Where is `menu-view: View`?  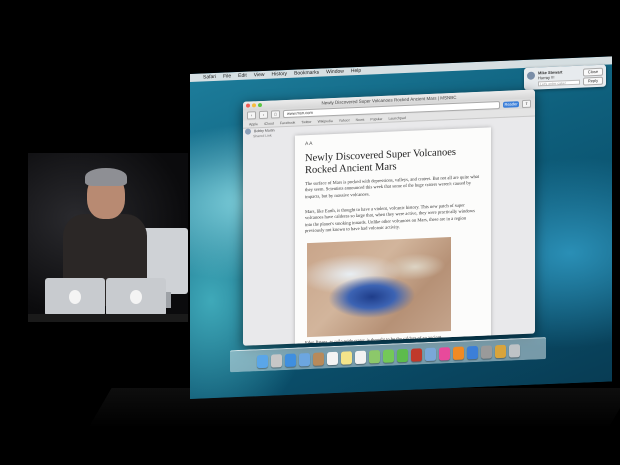 menu-view: View is located at coordinates (259, 75).